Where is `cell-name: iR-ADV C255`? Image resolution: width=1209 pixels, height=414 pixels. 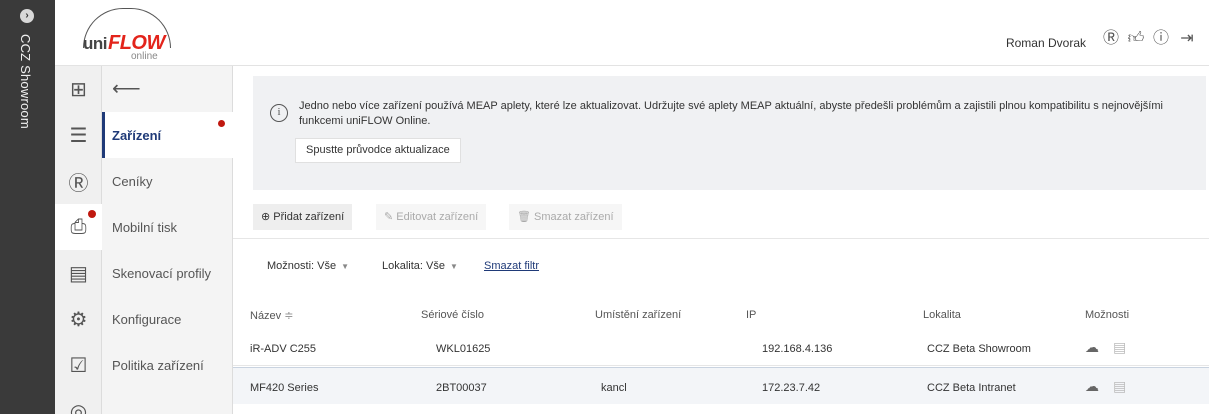
cell-name: iR-ADV C255 is located at coordinates (283, 349).